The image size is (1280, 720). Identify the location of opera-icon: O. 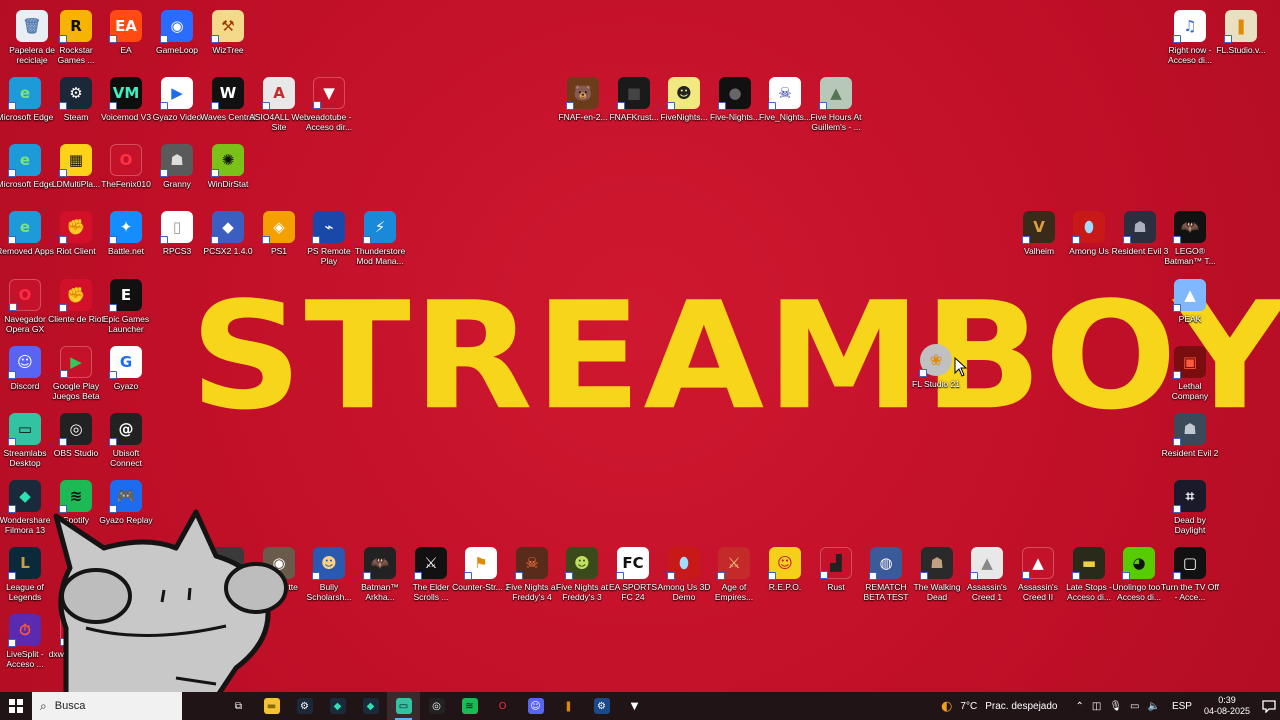
(25, 295).